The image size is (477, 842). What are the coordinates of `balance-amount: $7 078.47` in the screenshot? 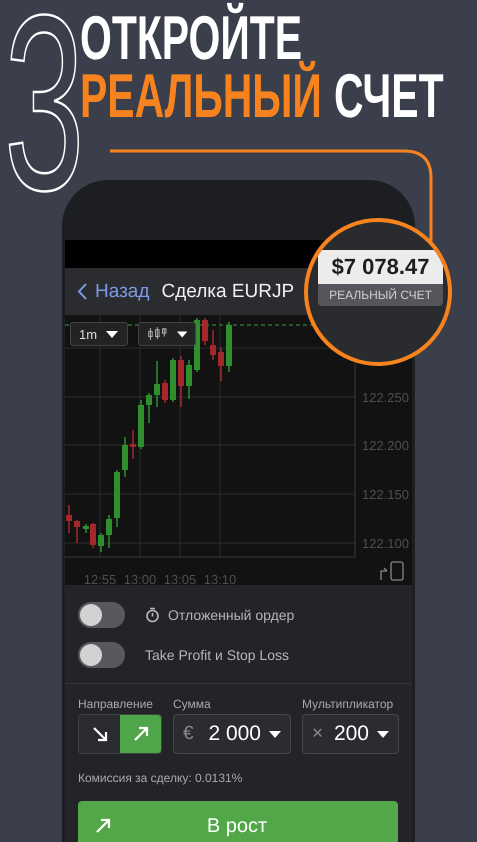 It's located at (380, 267).